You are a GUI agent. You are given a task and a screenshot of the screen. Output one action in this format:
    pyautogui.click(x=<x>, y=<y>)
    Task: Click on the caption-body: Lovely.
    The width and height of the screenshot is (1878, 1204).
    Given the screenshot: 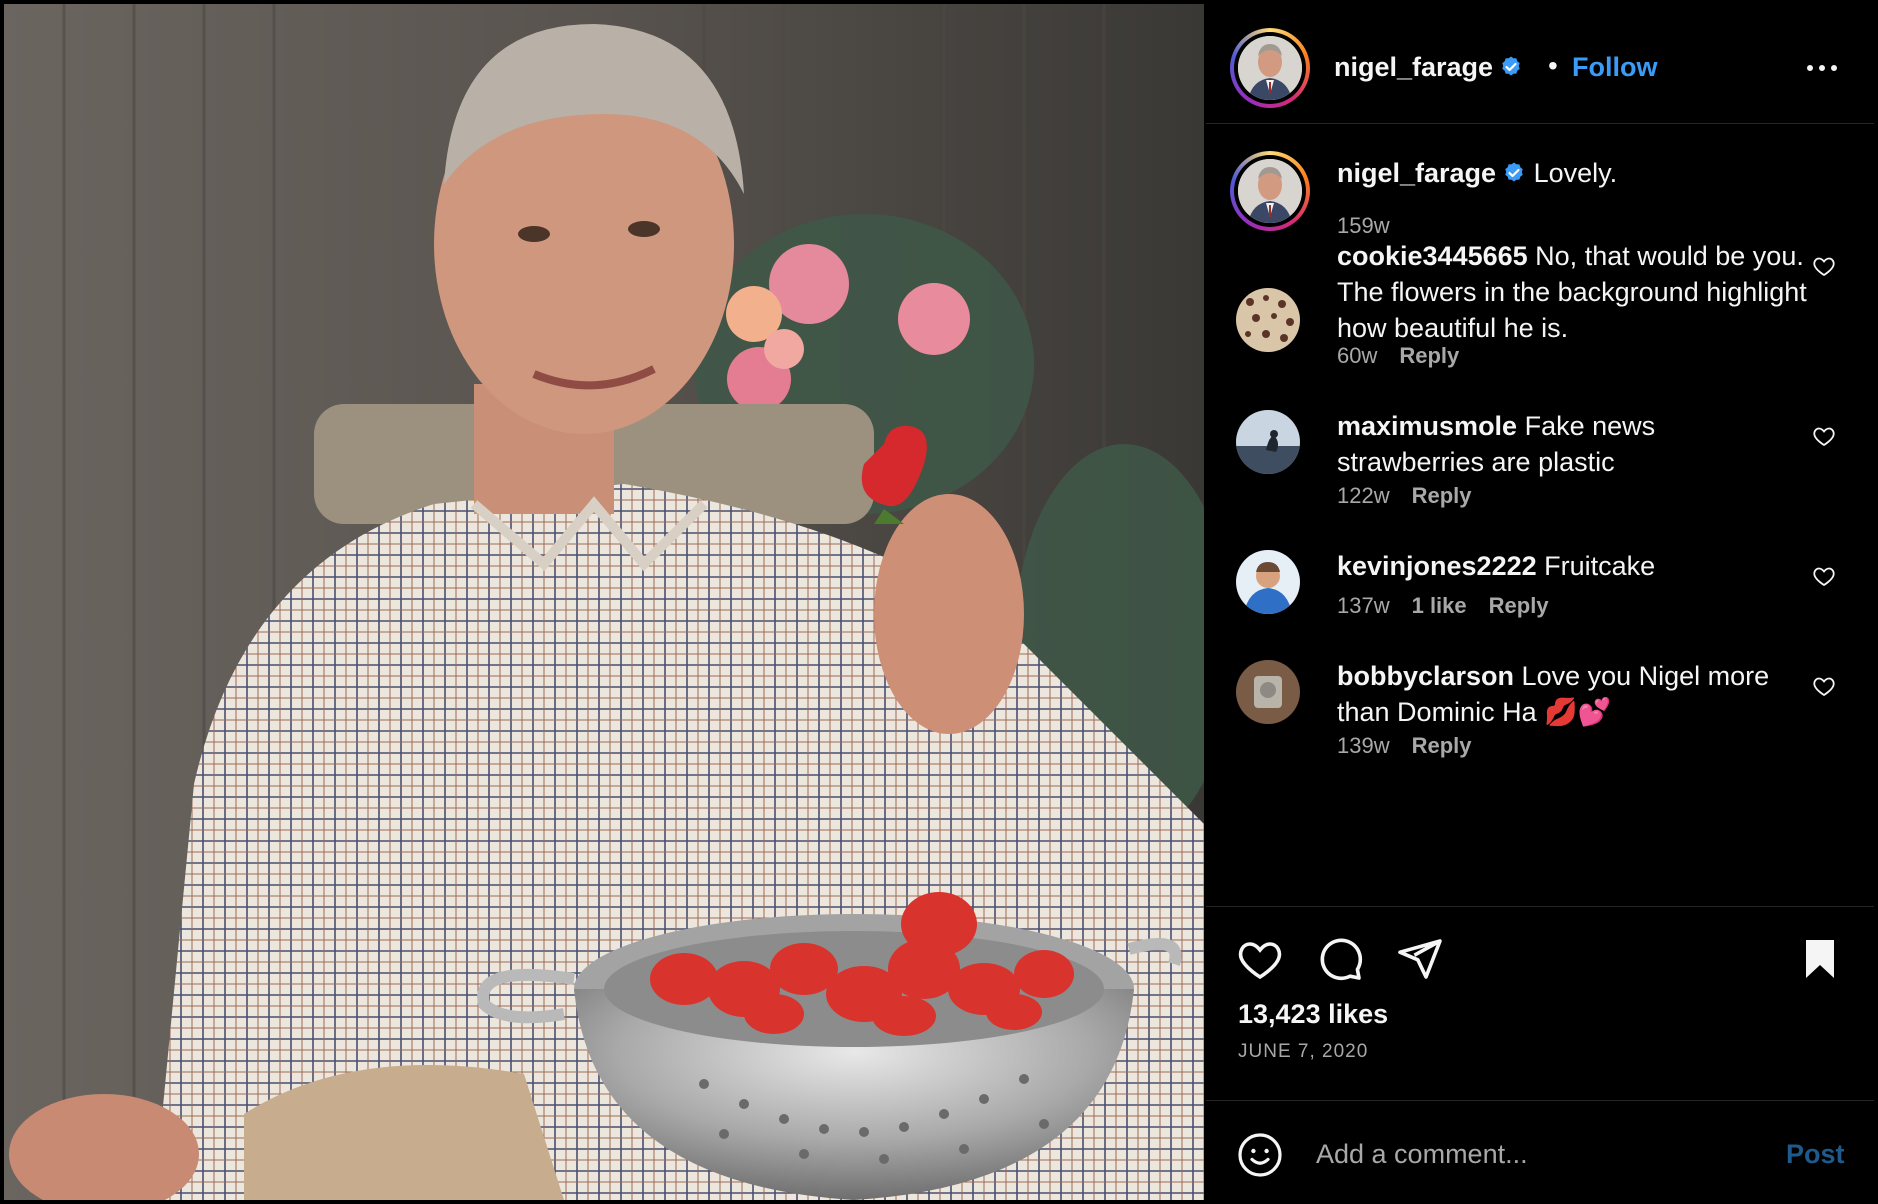 What is the action you would take?
    pyautogui.click(x=1575, y=173)
    